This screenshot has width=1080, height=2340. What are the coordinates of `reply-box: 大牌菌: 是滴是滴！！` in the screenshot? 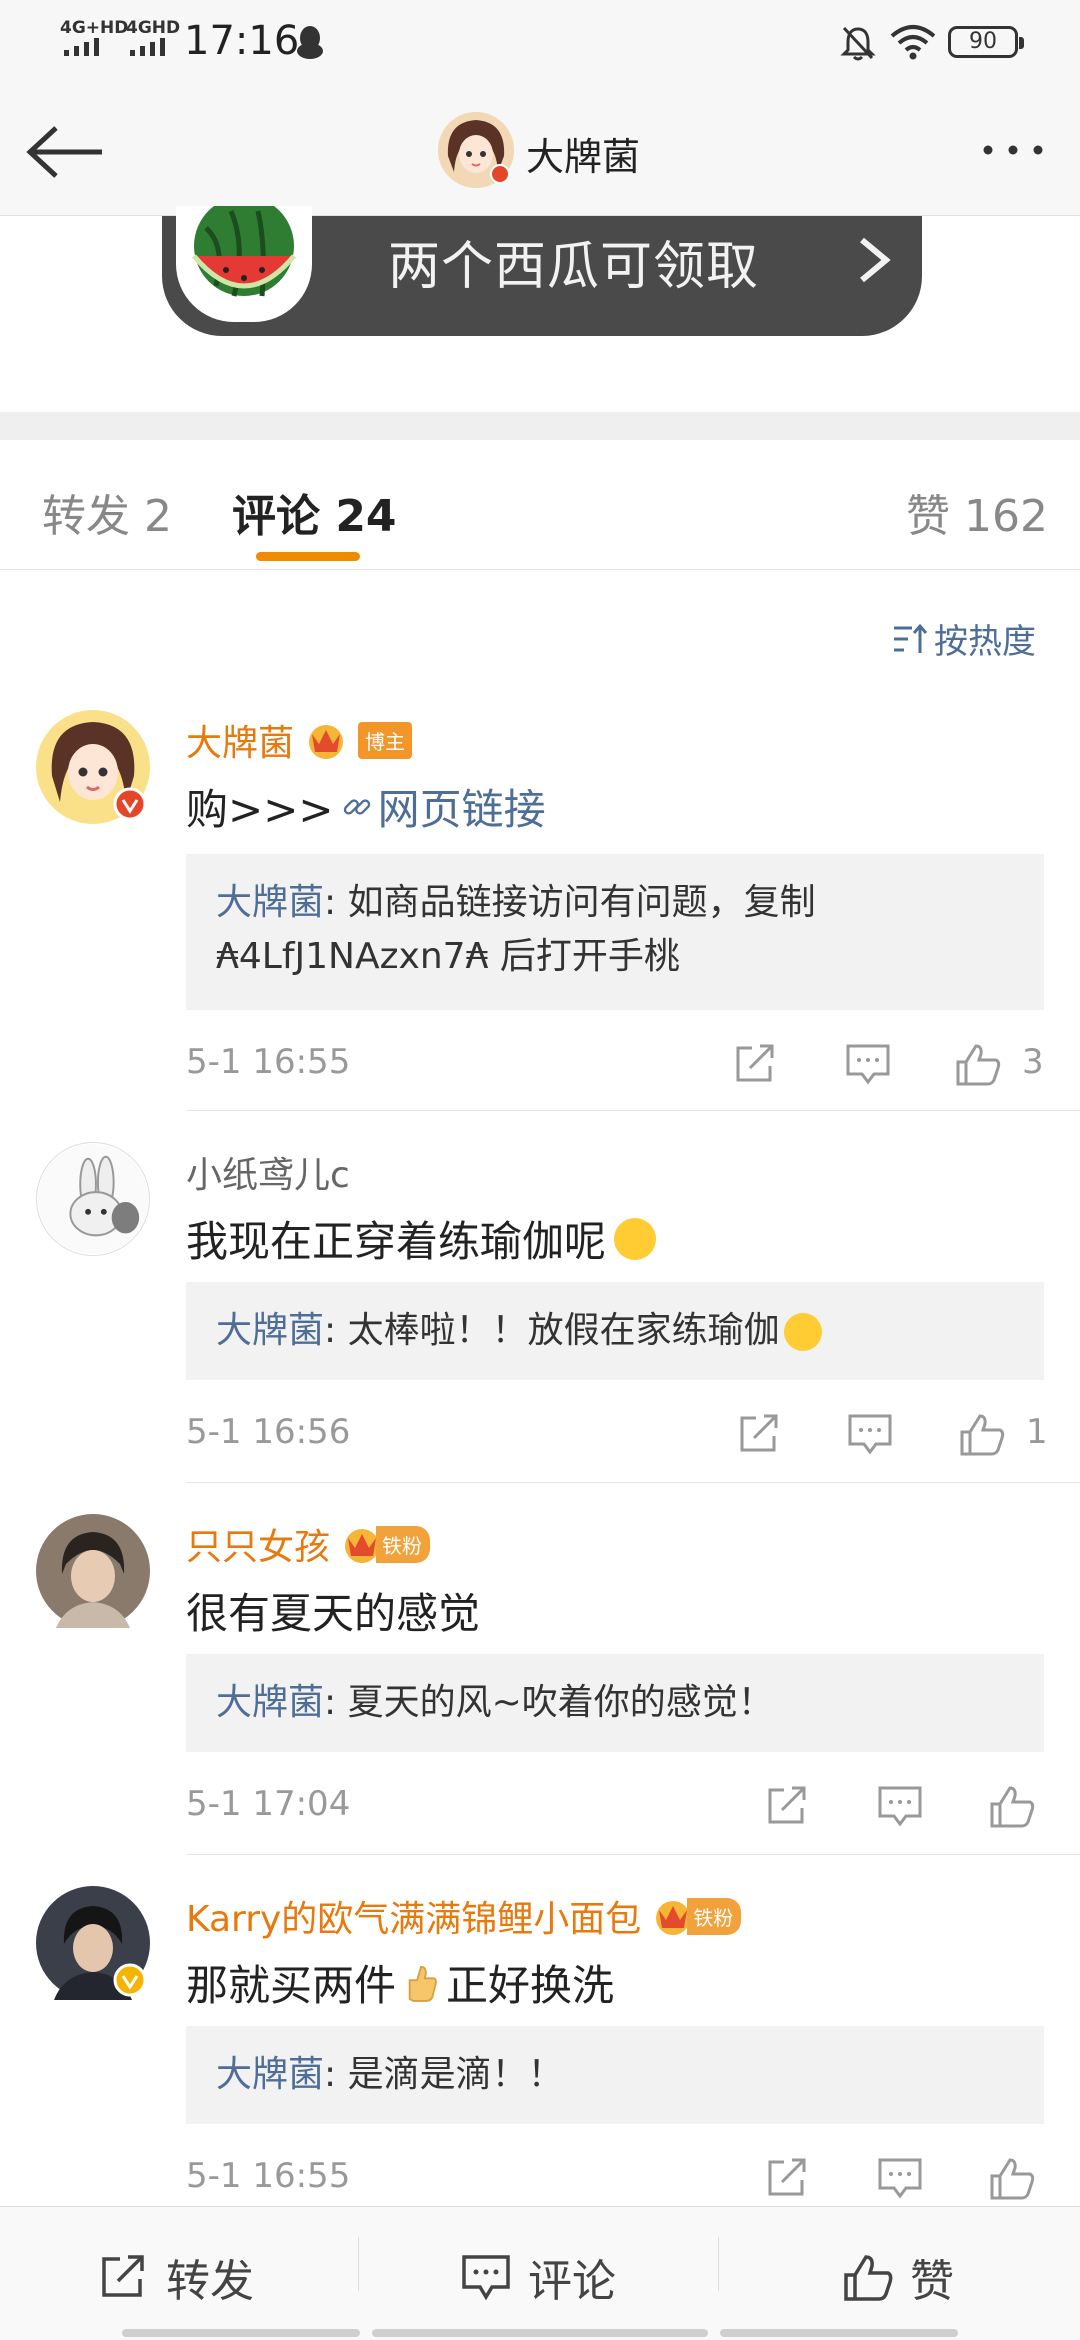 It's located at (615, 2075).